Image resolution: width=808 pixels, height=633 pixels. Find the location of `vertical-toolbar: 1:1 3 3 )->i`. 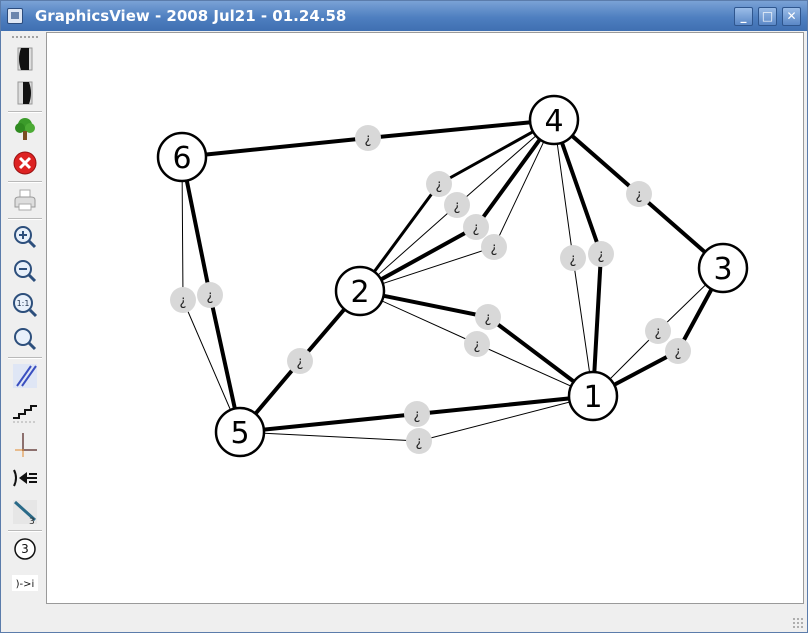

vertical-toolbar: 1:1 3 3 )->i is located at coordinates (24, 317).